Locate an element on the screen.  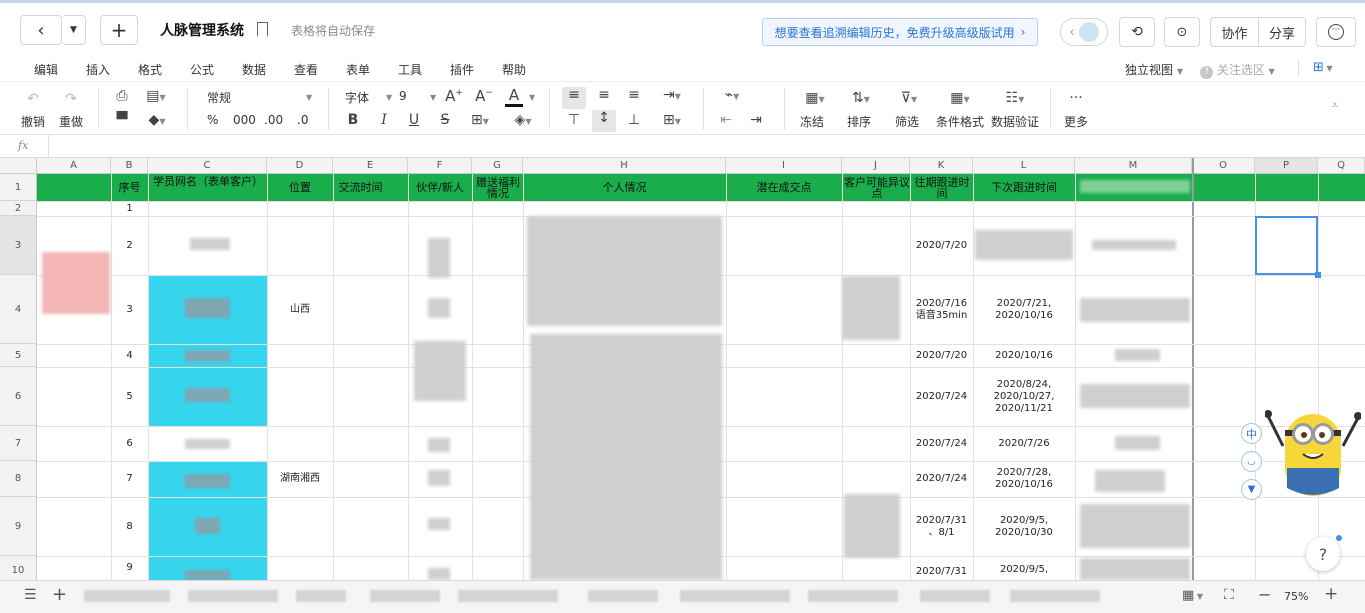
select-all-corner is located at coordinates (18, 166).